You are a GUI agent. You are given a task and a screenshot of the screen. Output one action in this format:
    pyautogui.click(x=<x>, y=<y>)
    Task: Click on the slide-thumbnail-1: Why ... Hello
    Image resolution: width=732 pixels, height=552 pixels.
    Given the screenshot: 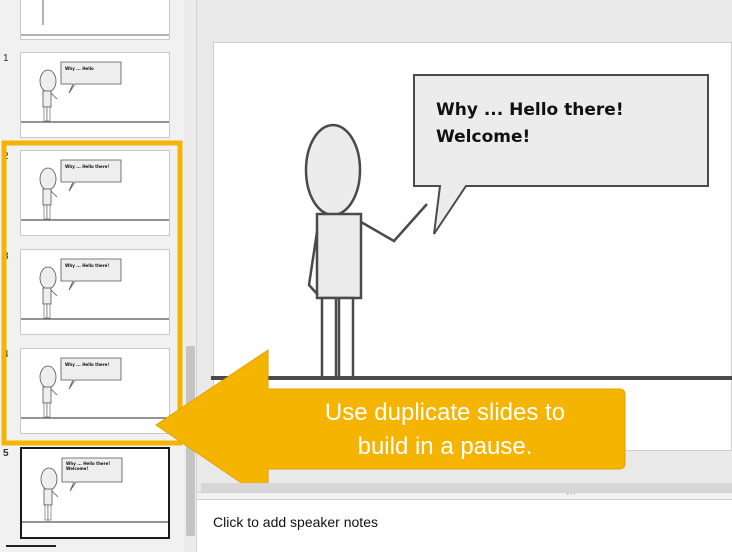 What is the action you would take?
    pyautogui.click(x=95, y=95)
    